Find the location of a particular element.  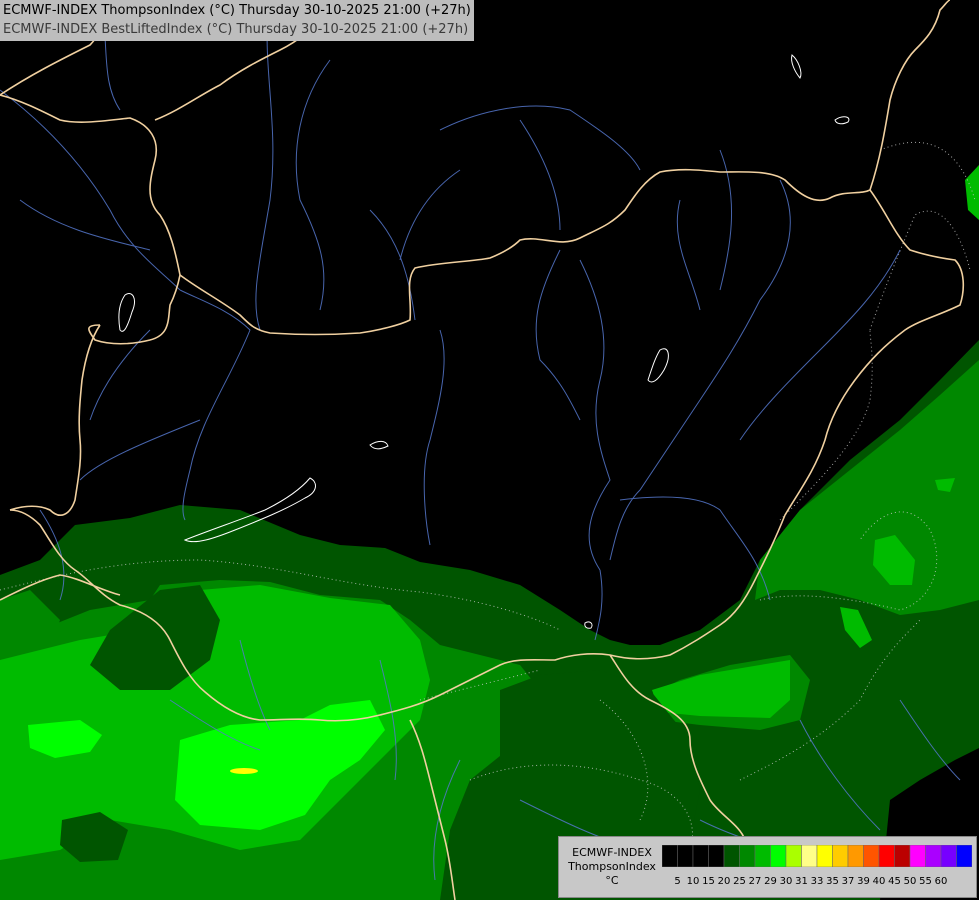

legend-label: ECMWF-INDEX ThompsonIndex °C is located at coordinates (612, 867).